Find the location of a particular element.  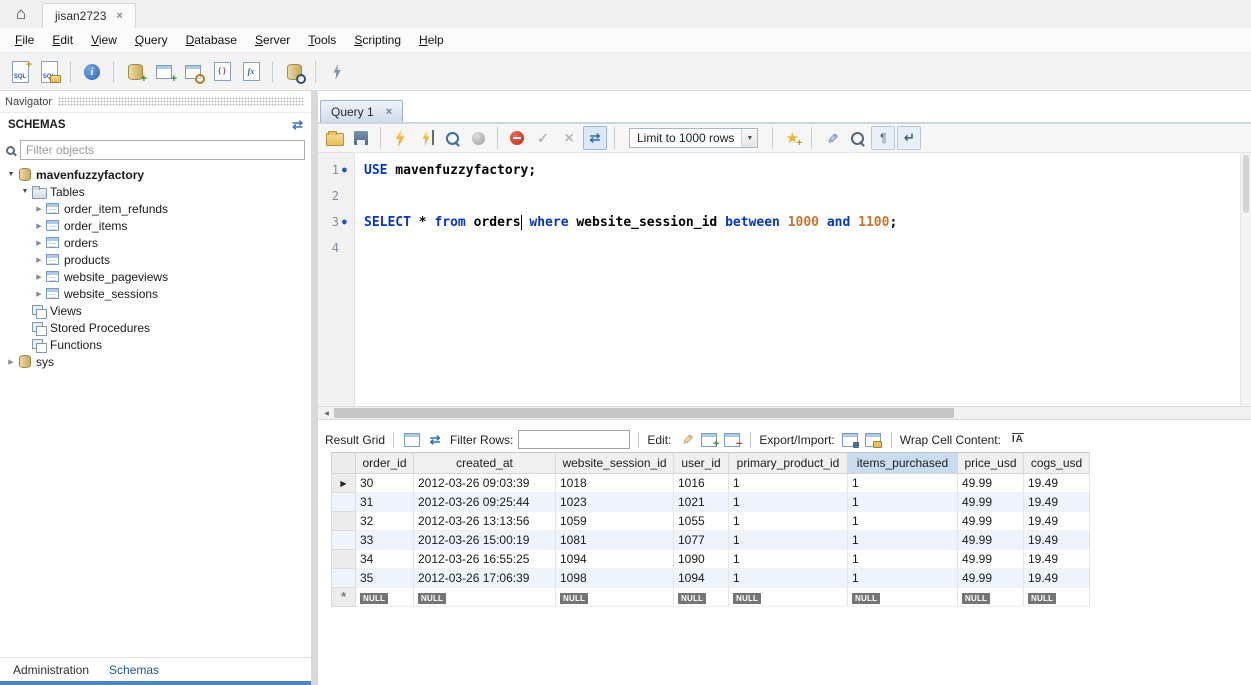

menu-database: Database is located at coordinates (211, 40).